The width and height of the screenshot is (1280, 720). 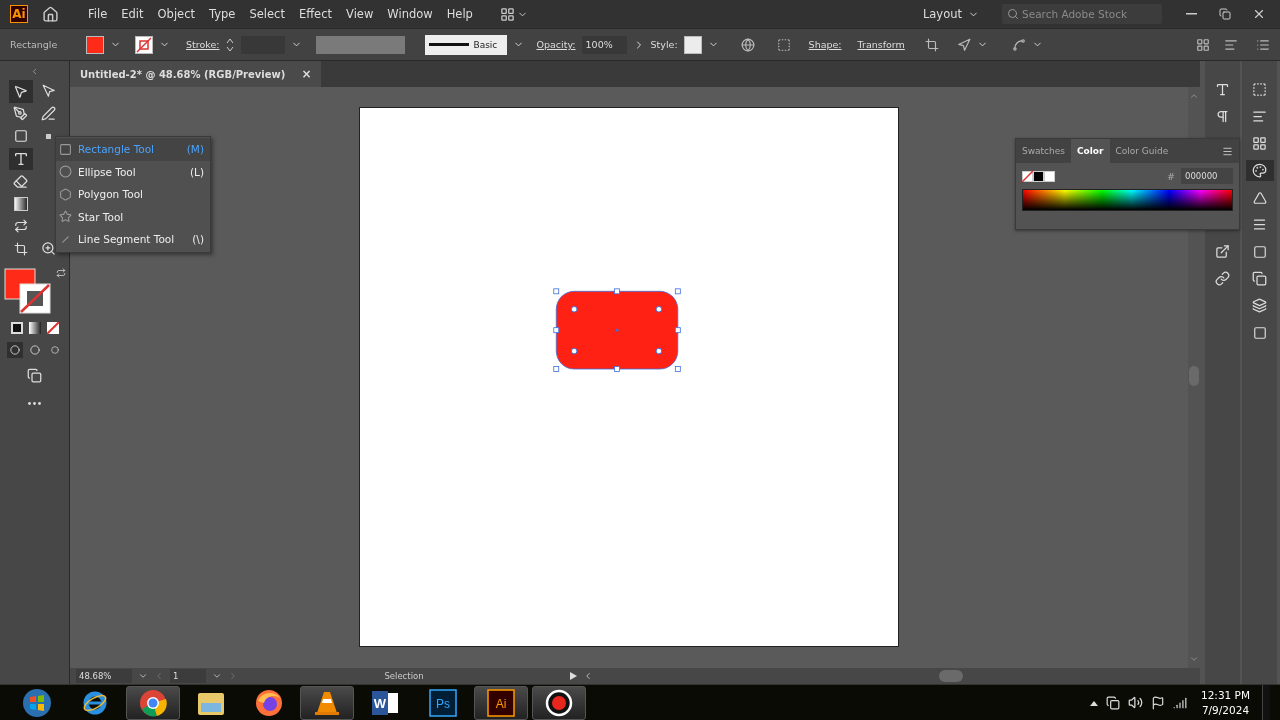 I want to click on taskbar-app: Ps, so click(x=443, y=702).